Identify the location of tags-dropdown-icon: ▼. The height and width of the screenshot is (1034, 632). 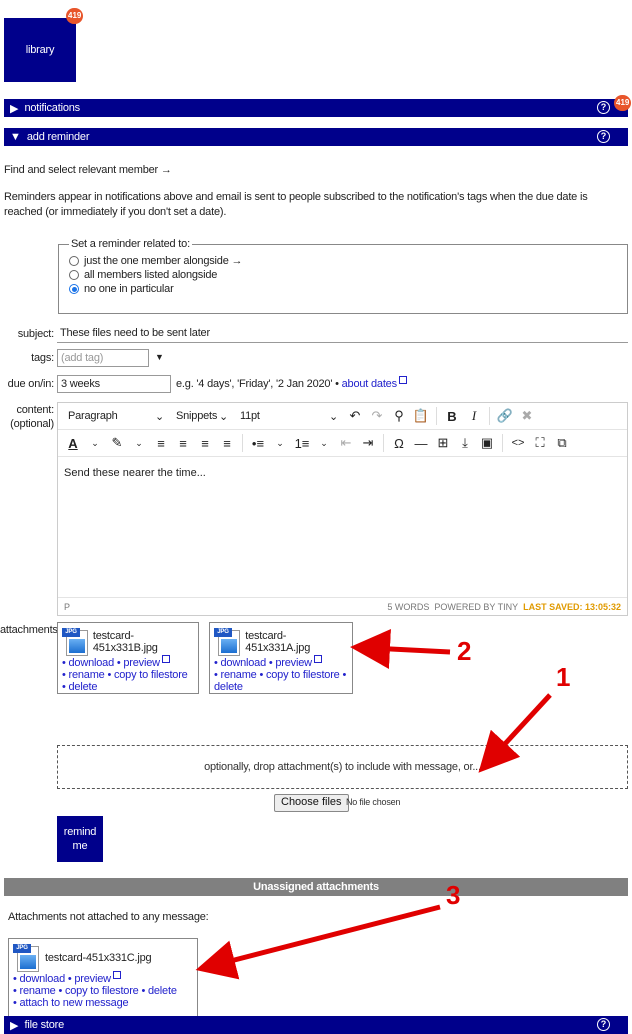
(159, 357).